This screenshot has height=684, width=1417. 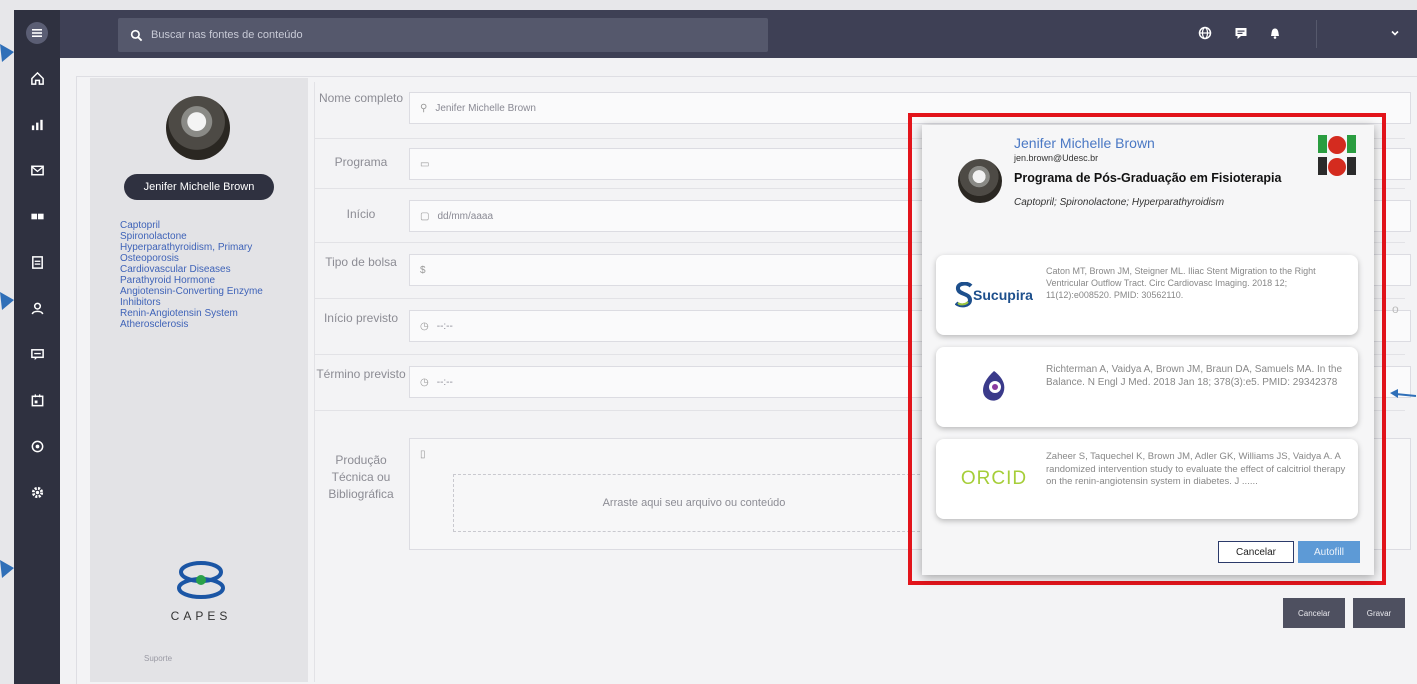 I want to click on notifications-button, so click(x=1275, y=33).